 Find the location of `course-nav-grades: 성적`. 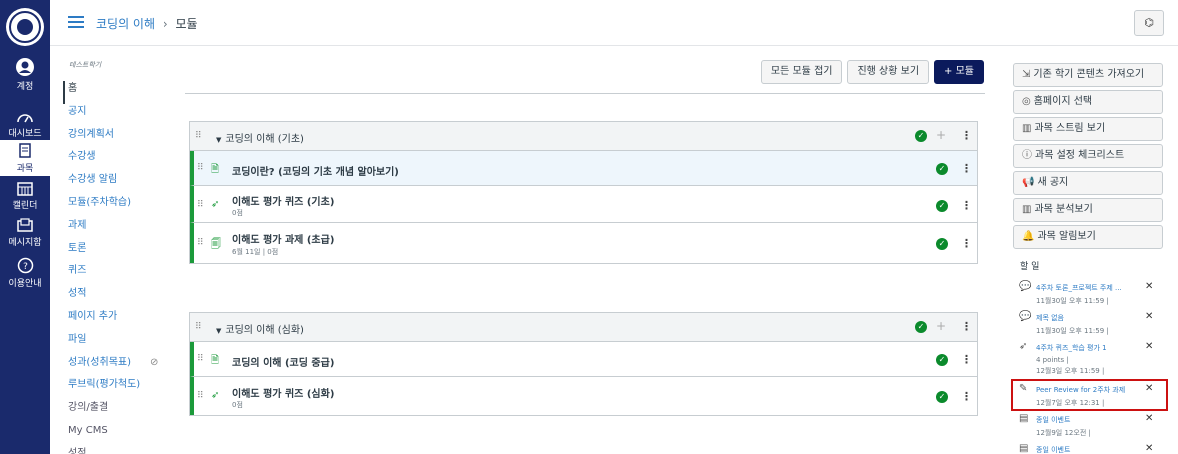

course-nav-grades: 성적 is located at coordinates (123, 297).